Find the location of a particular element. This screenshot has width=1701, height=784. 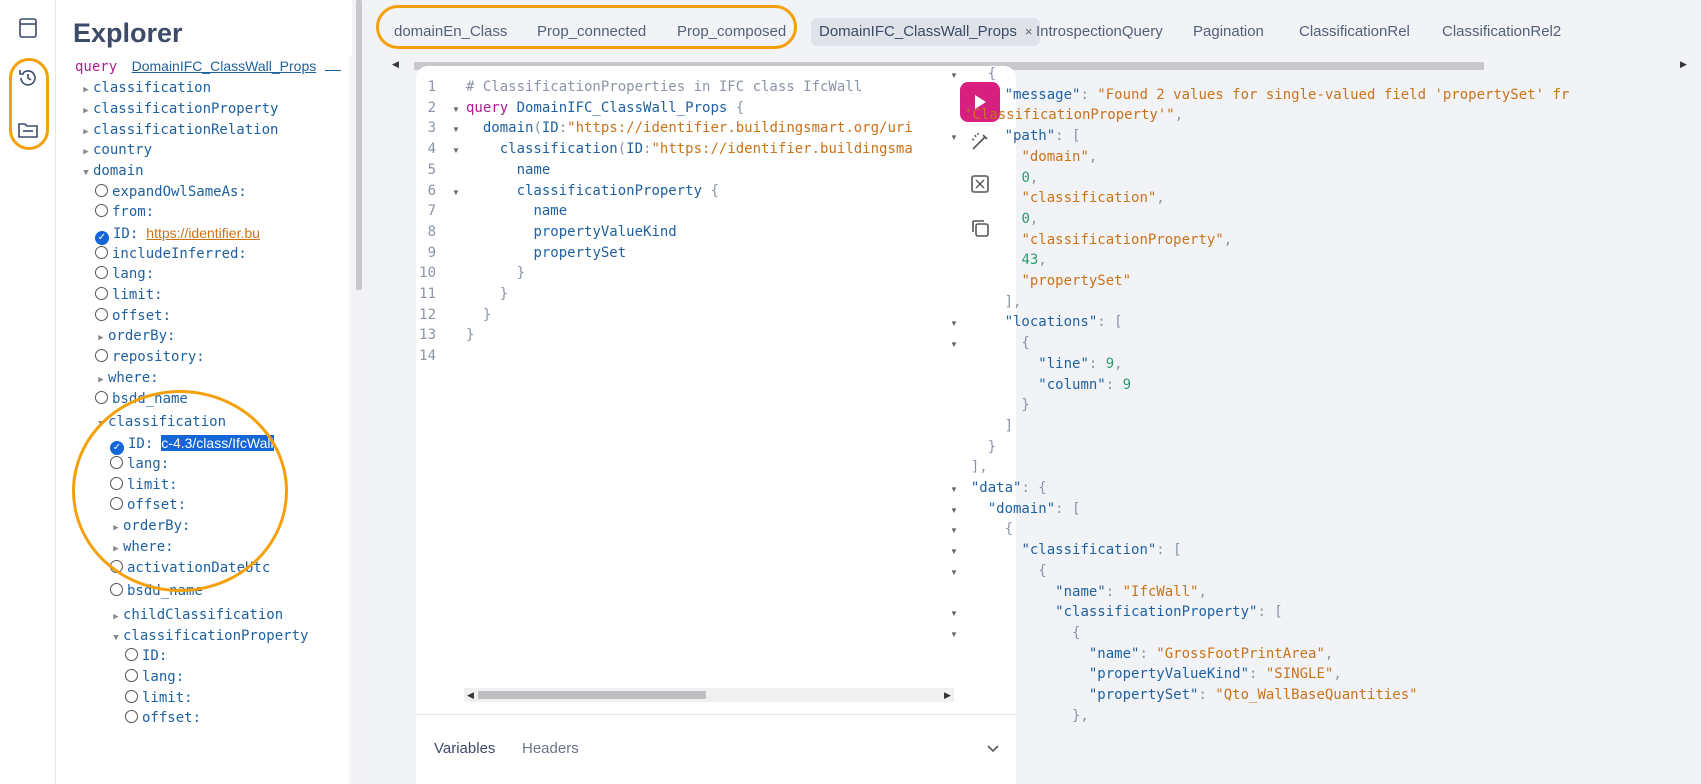

code-line: propertyValueKind is located at coordinates (571, 232).